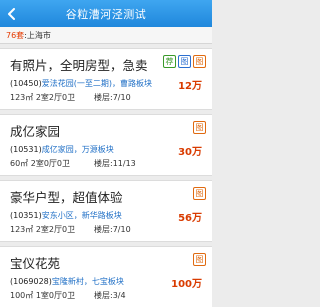 The height and width of the screenshot is (307, 320). What do you see at coordinates (186, 284) in the screenshot?
I see `listing-price: 100万` at bounding box center [186, 284].